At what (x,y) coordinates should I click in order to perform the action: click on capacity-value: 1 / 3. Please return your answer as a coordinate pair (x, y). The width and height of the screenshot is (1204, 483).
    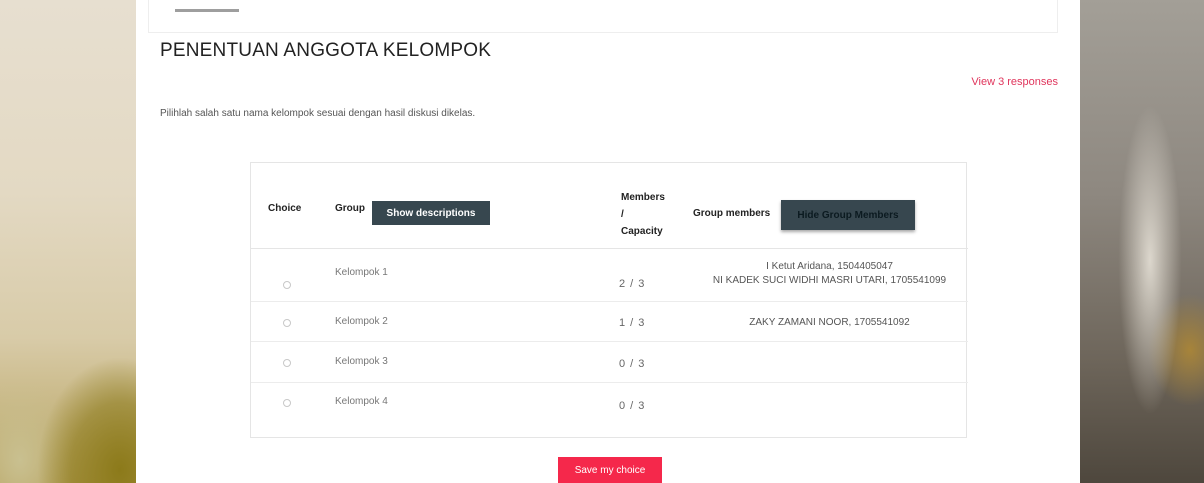
    Looking at the image, I should click on (632, 323).